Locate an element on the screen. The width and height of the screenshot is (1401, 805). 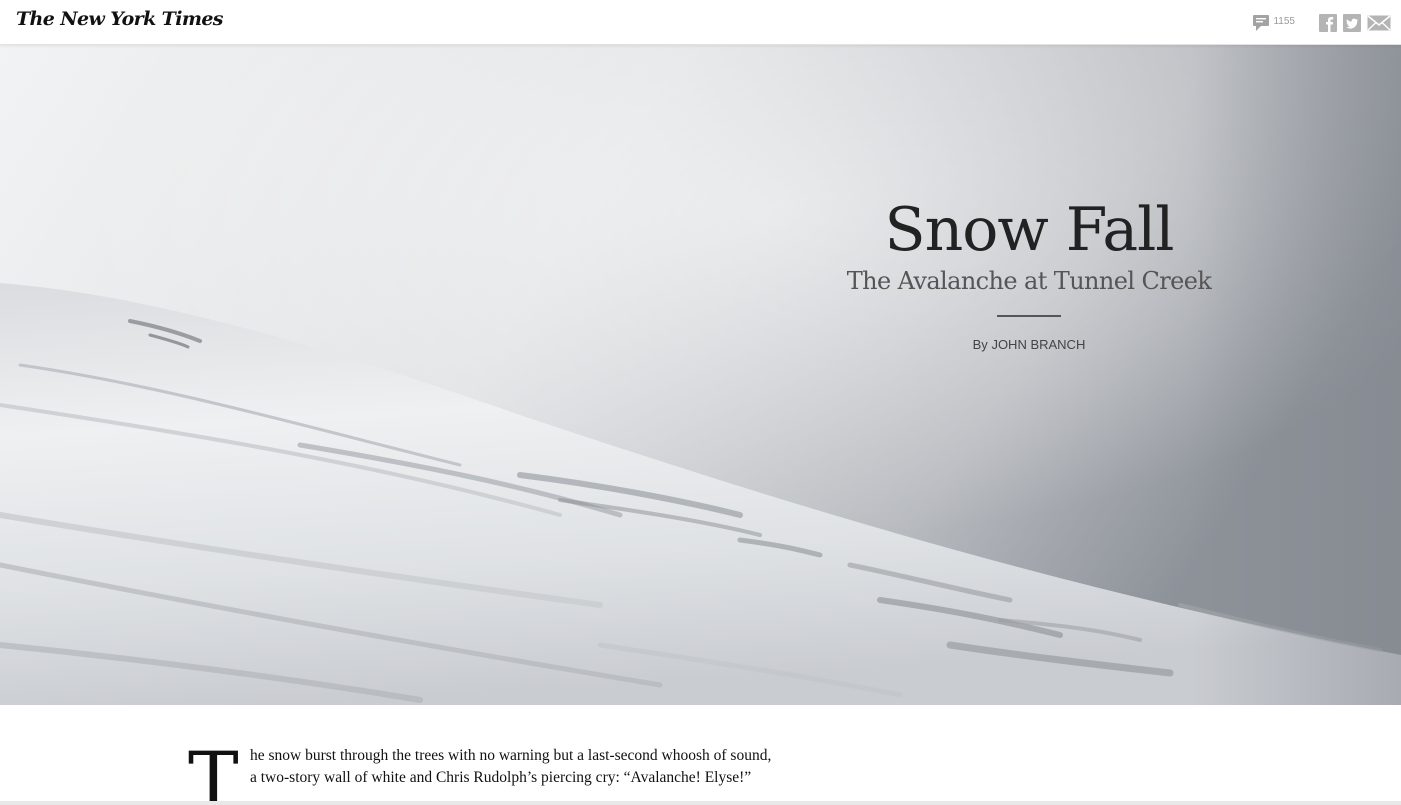
drop-cap: T is located at coordinates (213, 770).